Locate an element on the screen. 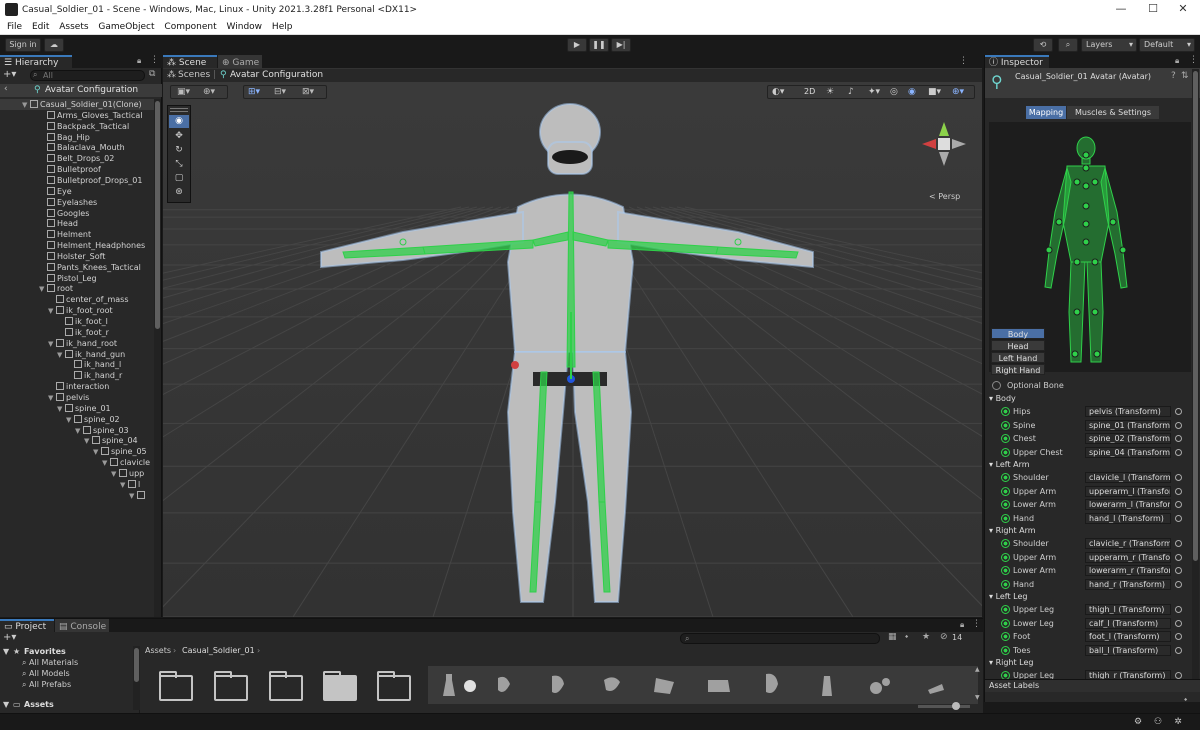 Image resolution: width=1200 pixels, height=730 pixels. slider-handle is located at coordinates (956, 706).